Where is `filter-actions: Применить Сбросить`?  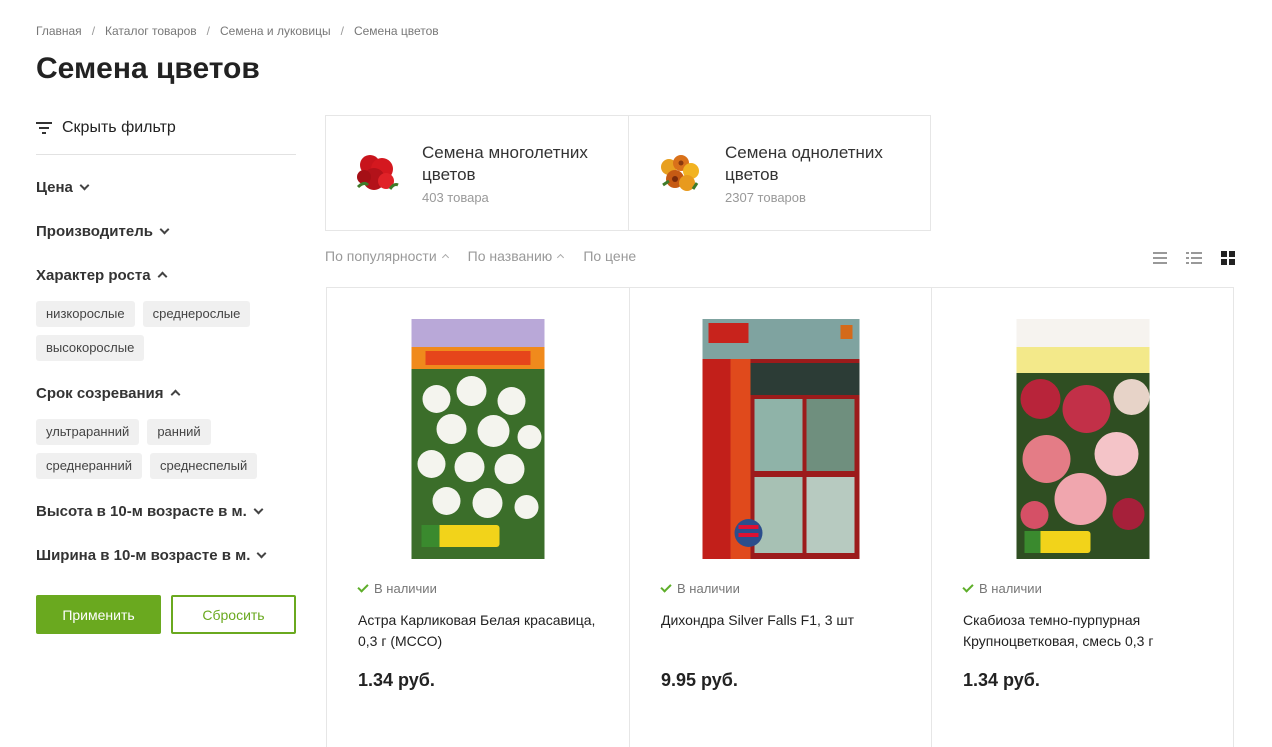
filter-actions: Применить Сбросить is located at coordinates (166, 614).